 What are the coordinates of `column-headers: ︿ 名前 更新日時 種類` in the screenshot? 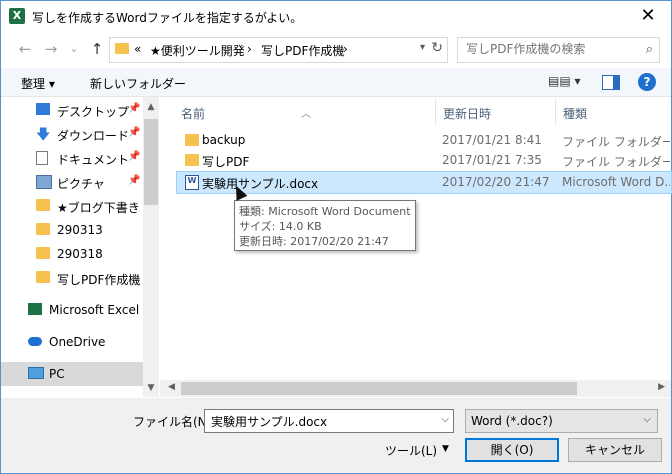 It's located at (415, 111).